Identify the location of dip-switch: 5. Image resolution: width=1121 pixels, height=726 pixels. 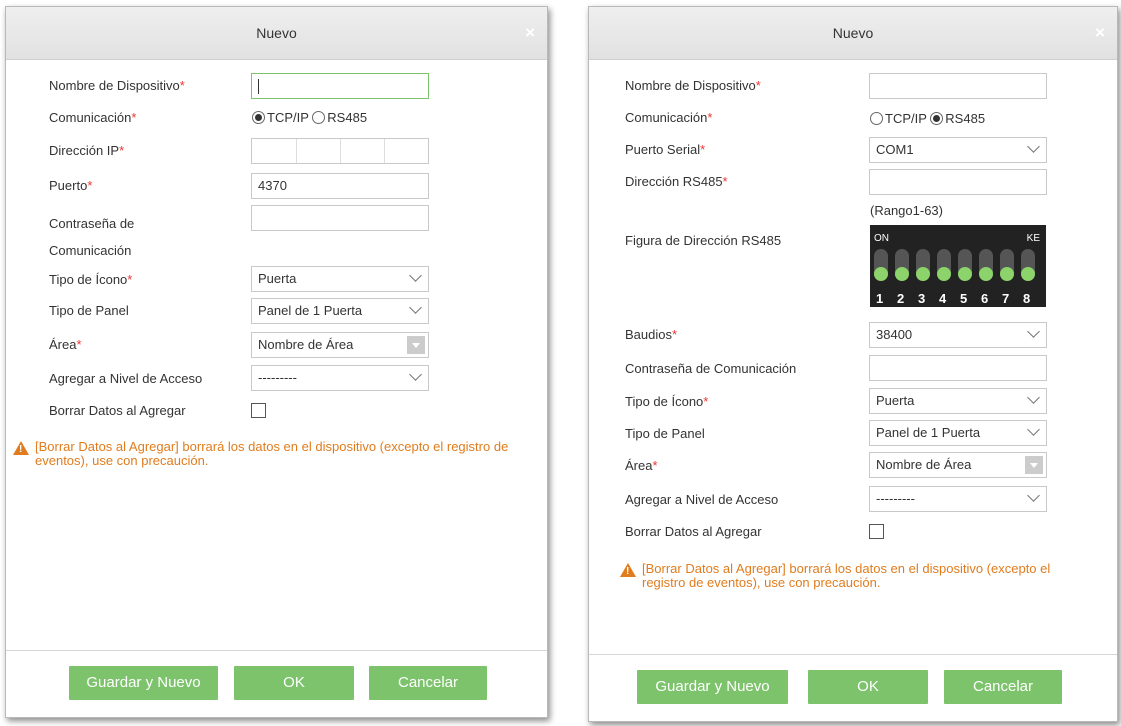
(965, 277).